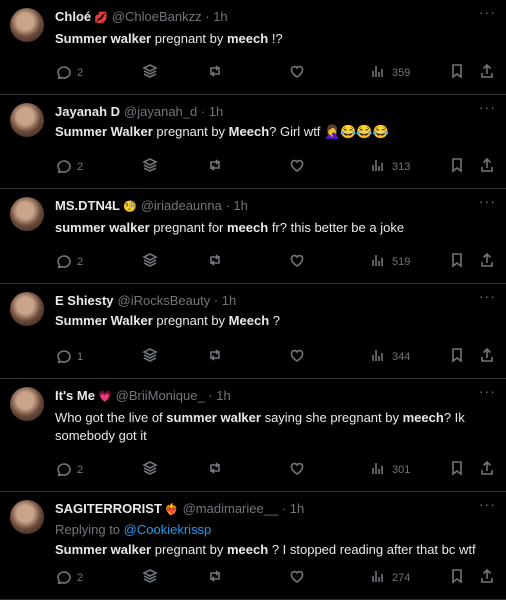  Describe the element at coordinates (75, 395) in the screenshot. I see `display-name: It's Me` at that location.